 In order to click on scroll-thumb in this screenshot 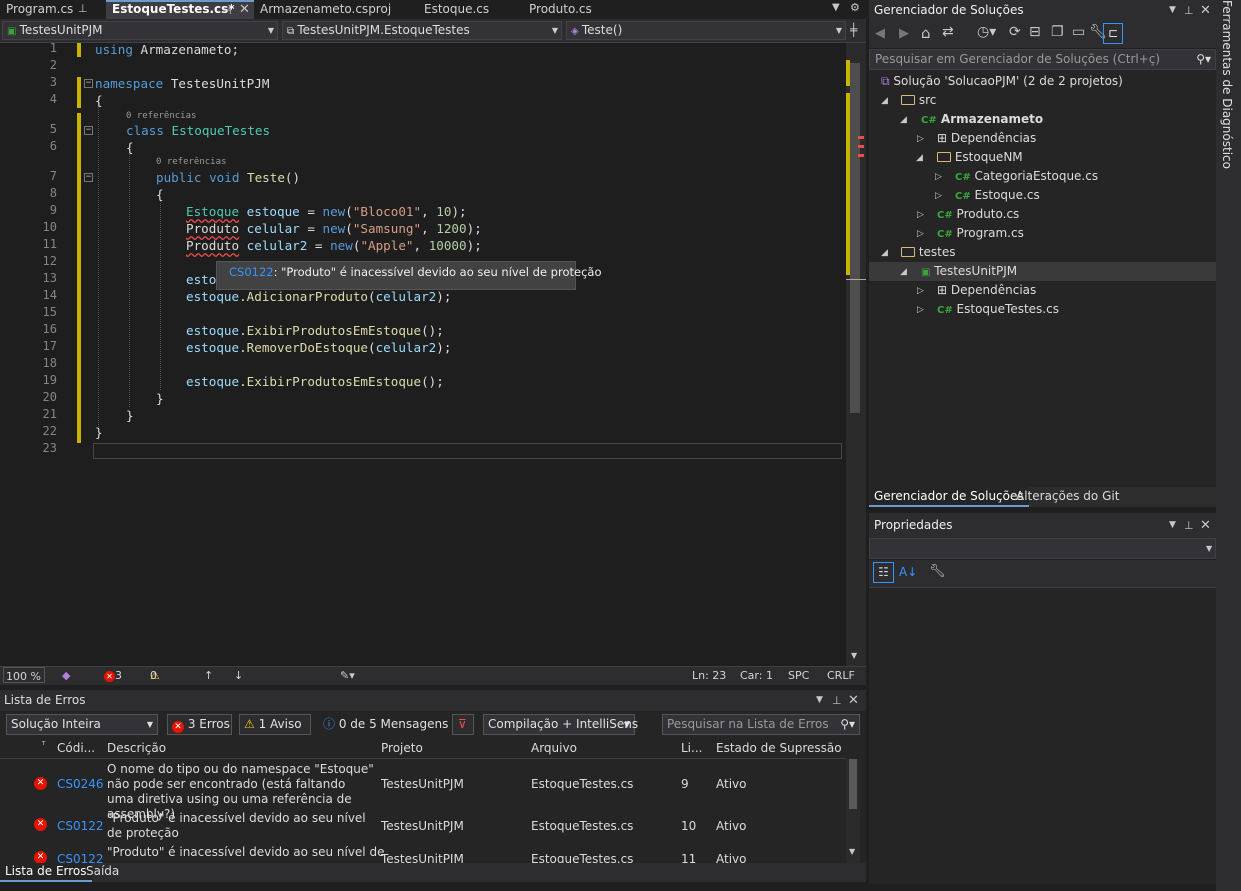, I will do `click(853, 784)`.